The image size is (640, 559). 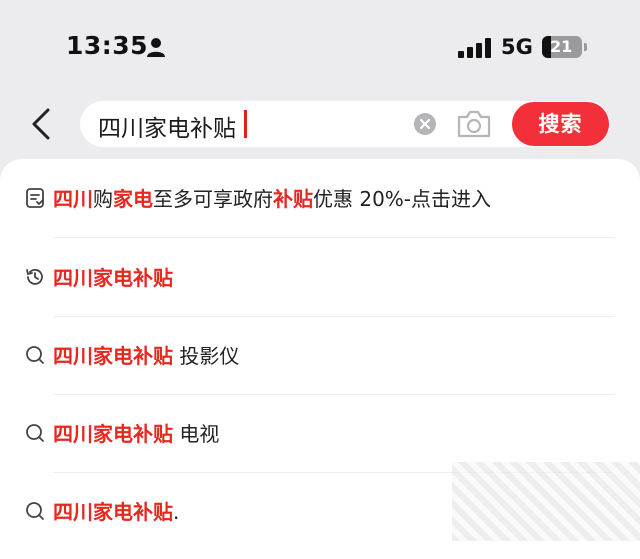 What do you see at coordinates (425, 124) in the screenshot?
I see `clear-icon` at bounding box center [425, 124].